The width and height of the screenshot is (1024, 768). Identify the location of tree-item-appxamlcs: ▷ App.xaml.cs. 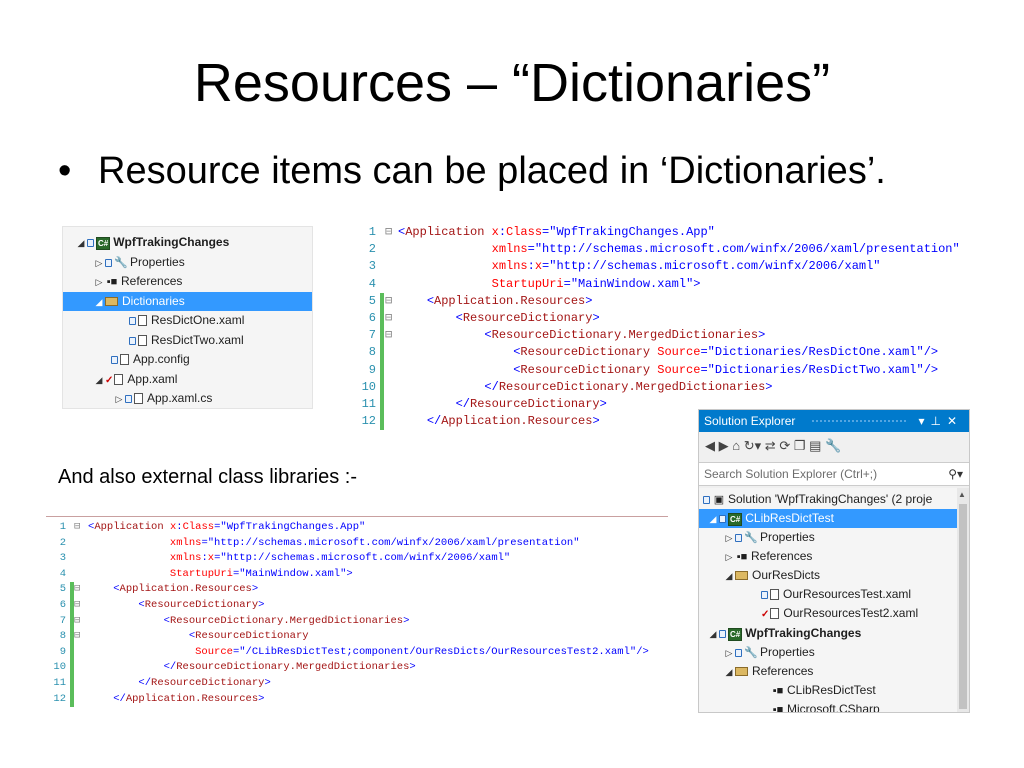
(187, 398).